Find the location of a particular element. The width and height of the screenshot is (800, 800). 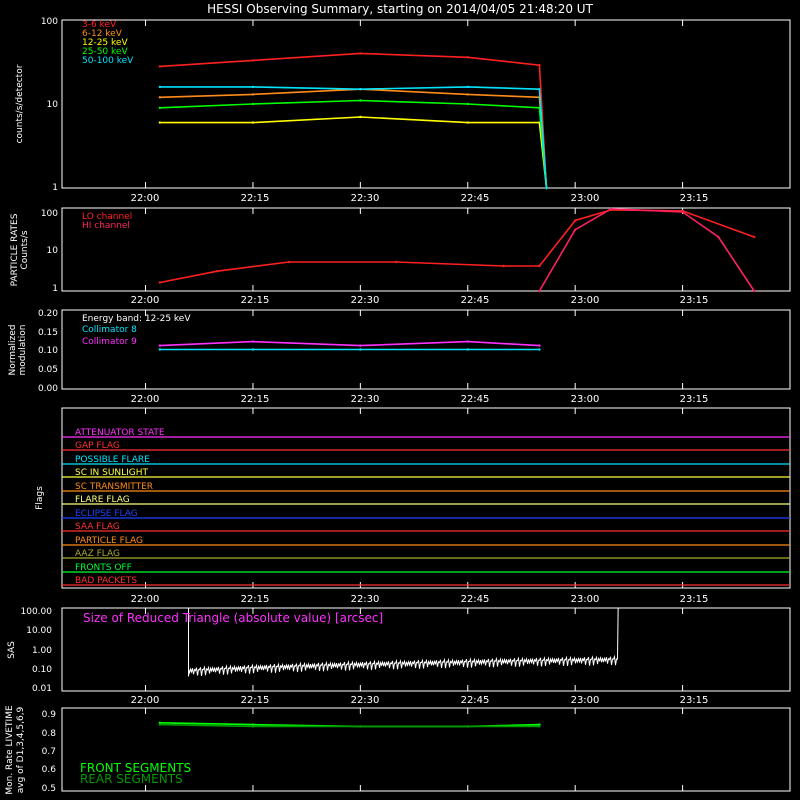

legend-energy-band: Energy band: 12-25 keV is located at coordinates (136, 319).